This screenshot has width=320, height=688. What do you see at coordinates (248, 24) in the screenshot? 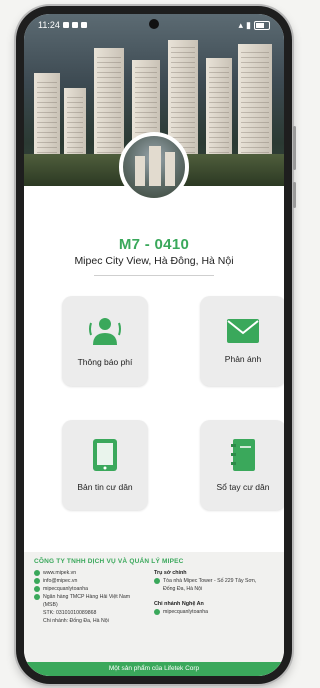
I see `signal-icon: ▮` at bounding box center [248, 24].